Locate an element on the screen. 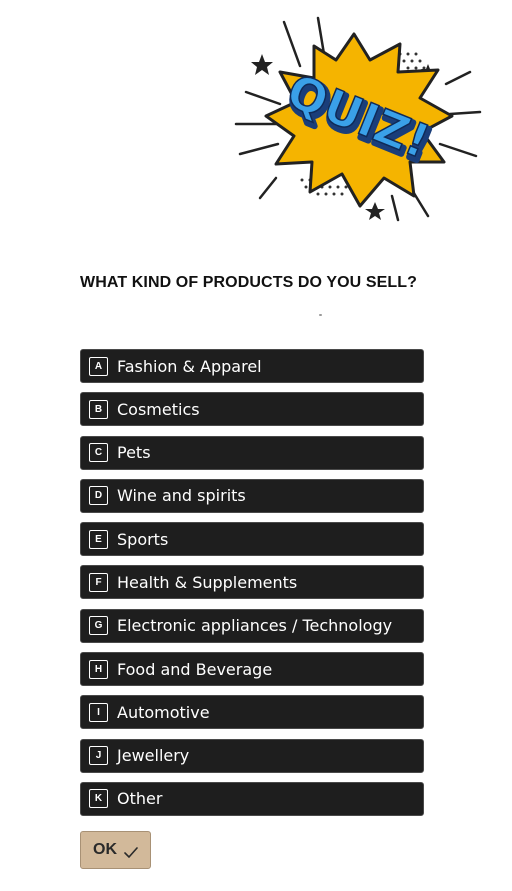  option-label: Other is located at coordinates (140, 799).